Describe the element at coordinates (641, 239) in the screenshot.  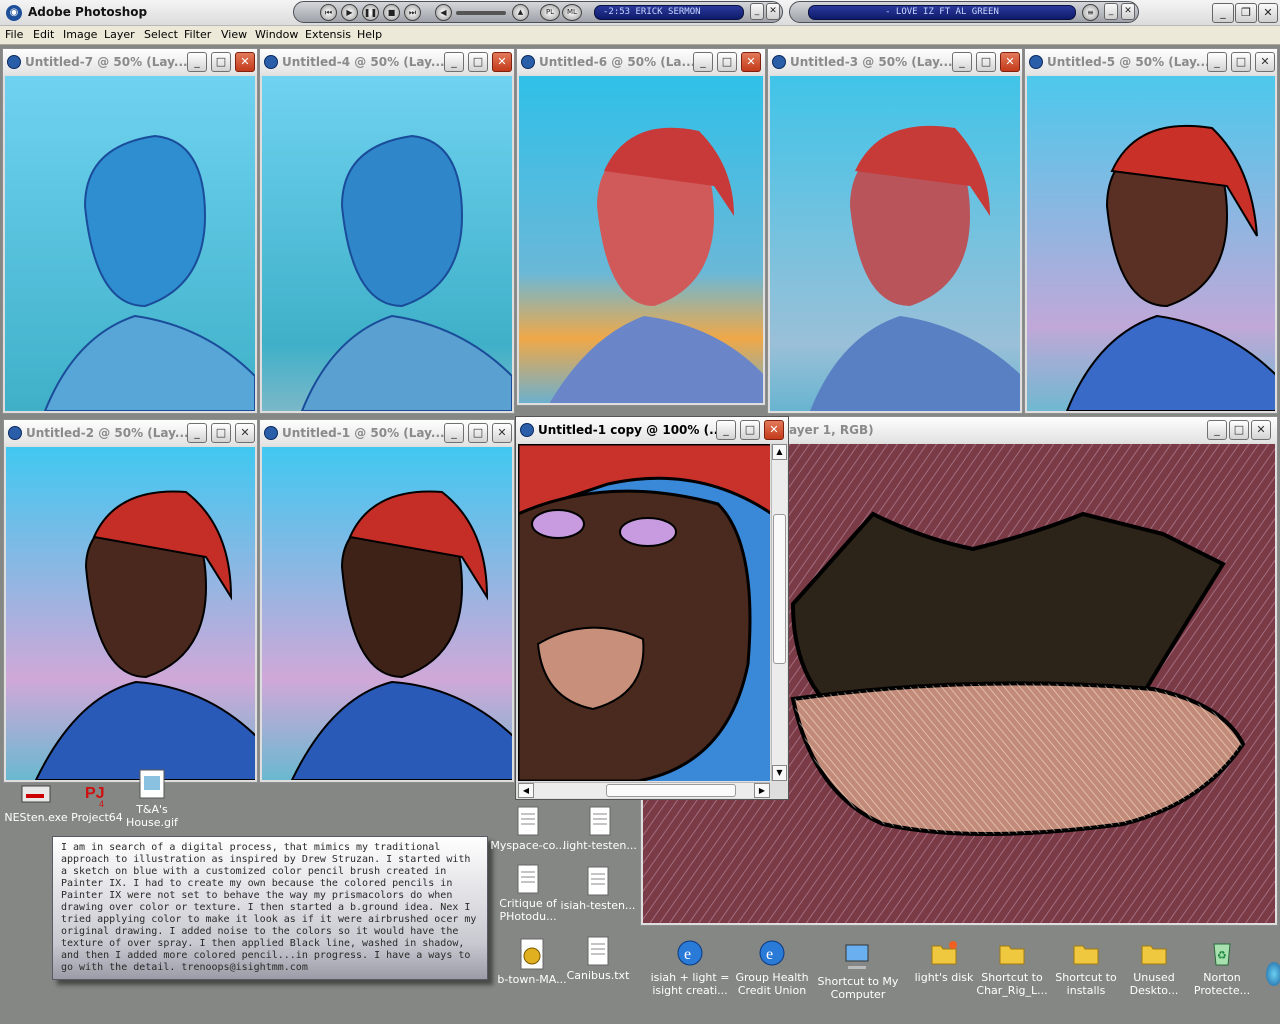
I see `canvas-airbrush-color` at that location.